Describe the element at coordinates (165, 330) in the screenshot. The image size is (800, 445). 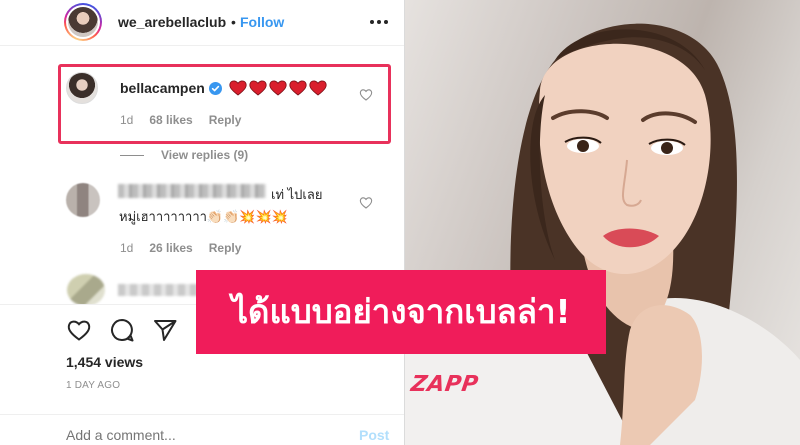
I see `share-icon` at that location.